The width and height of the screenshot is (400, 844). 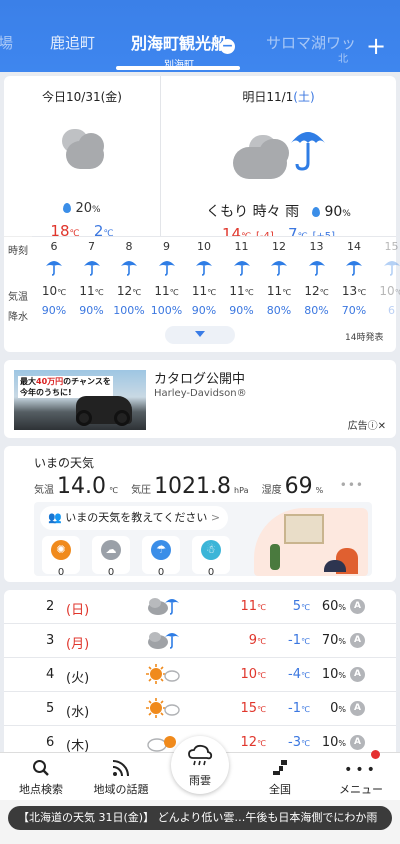 I want to click on hourly-cell: 12 11℃ 80%, so click(x=279, y=281).